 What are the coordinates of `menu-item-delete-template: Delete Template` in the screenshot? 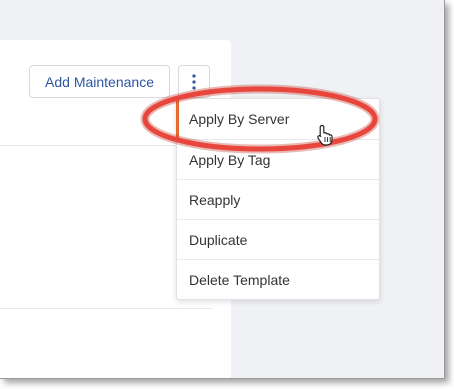 It's located at (278, 279).